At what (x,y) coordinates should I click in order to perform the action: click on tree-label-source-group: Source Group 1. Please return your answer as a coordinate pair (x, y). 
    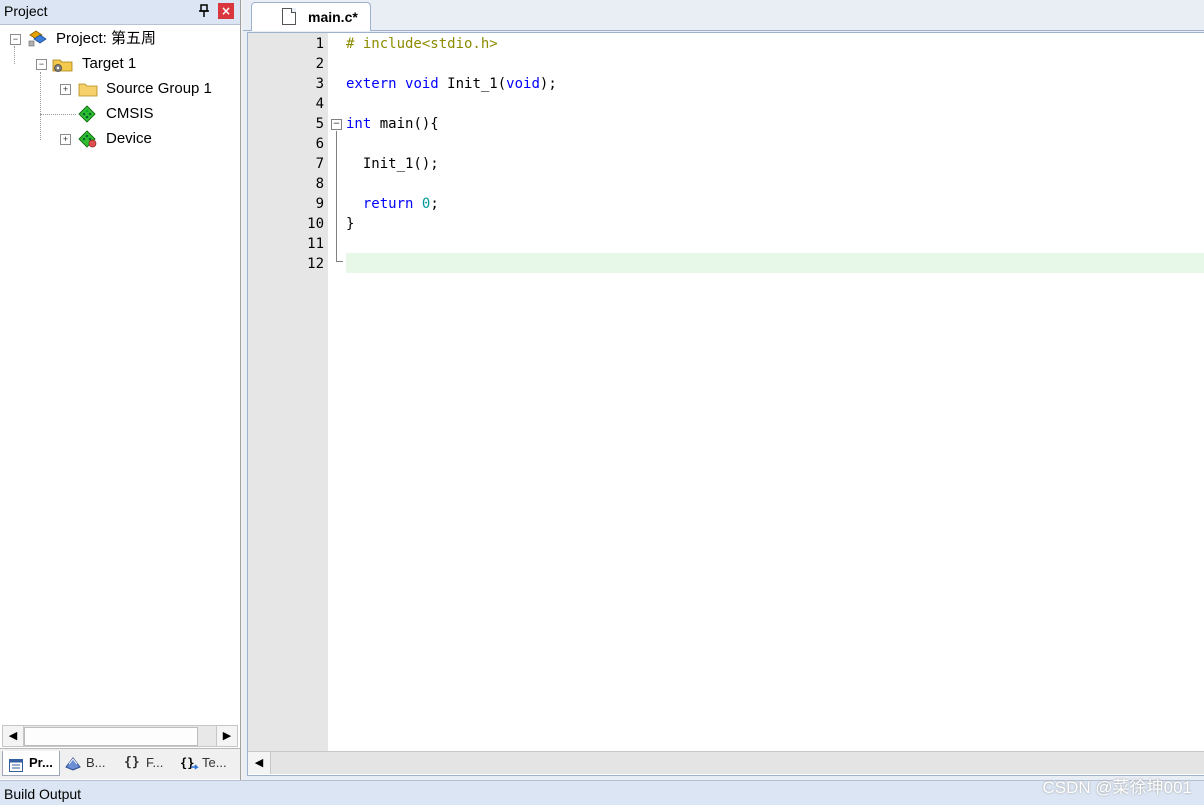
    Looking at the image, I should click on (159, 88).